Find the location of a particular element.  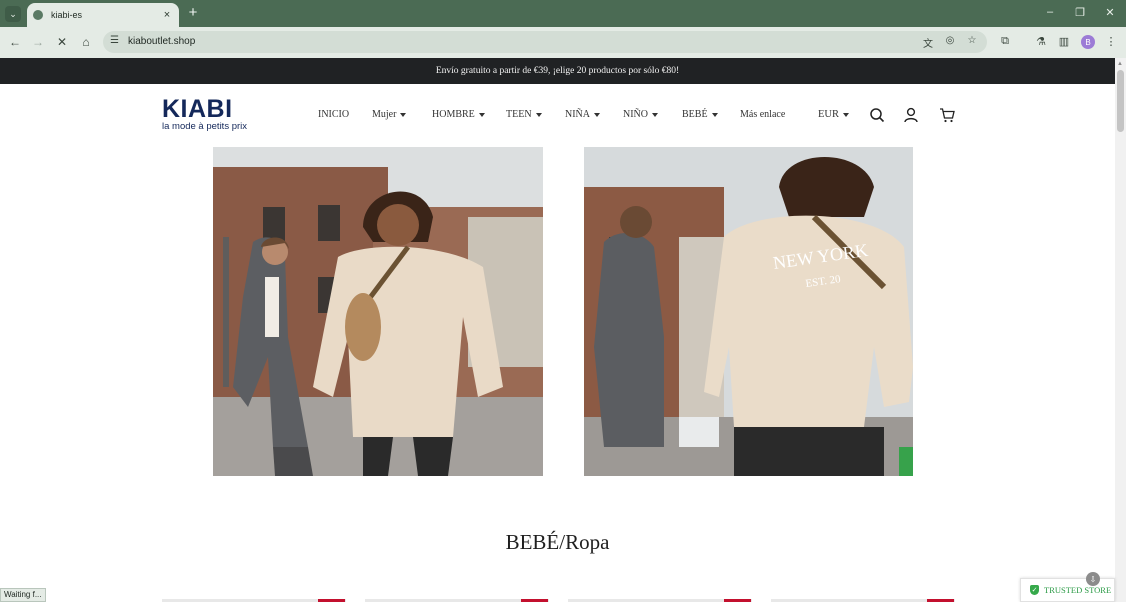

tab-search-button: ⌄ is located at coordinates (13, 14).